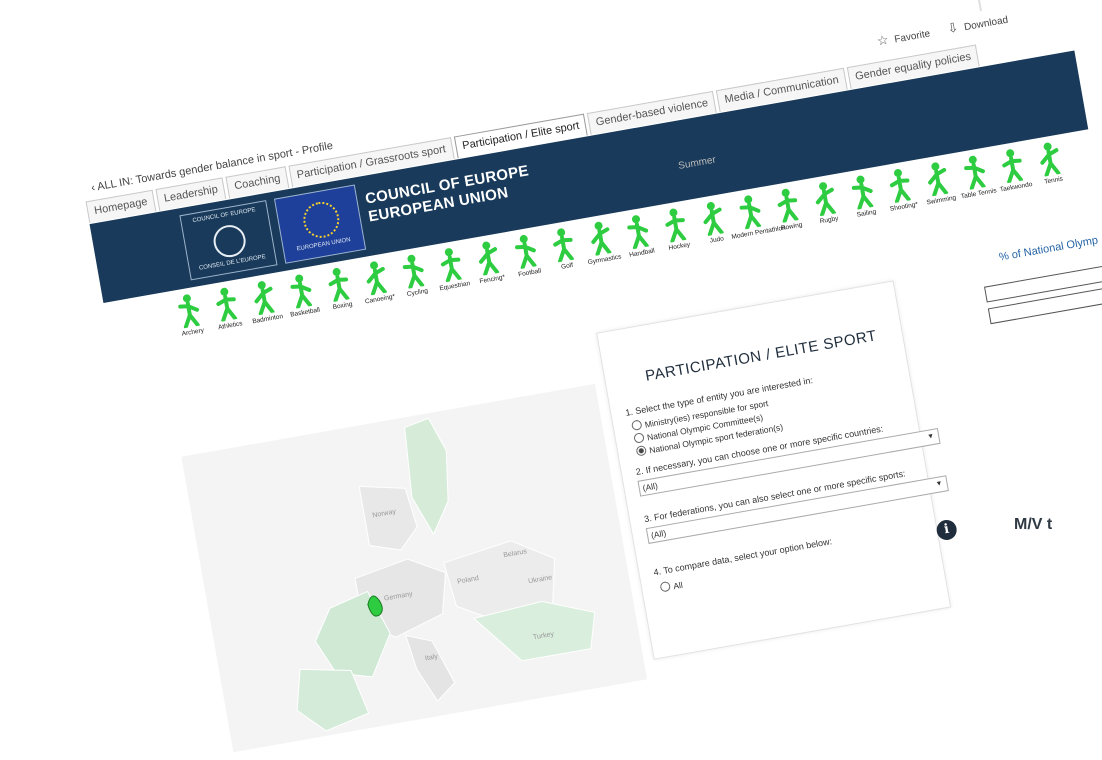 This screenshot has width=1102, height=760. Describe the element at coordinates (953, 28) in the screenshot. I see `download-icon: ⇩` at that location.